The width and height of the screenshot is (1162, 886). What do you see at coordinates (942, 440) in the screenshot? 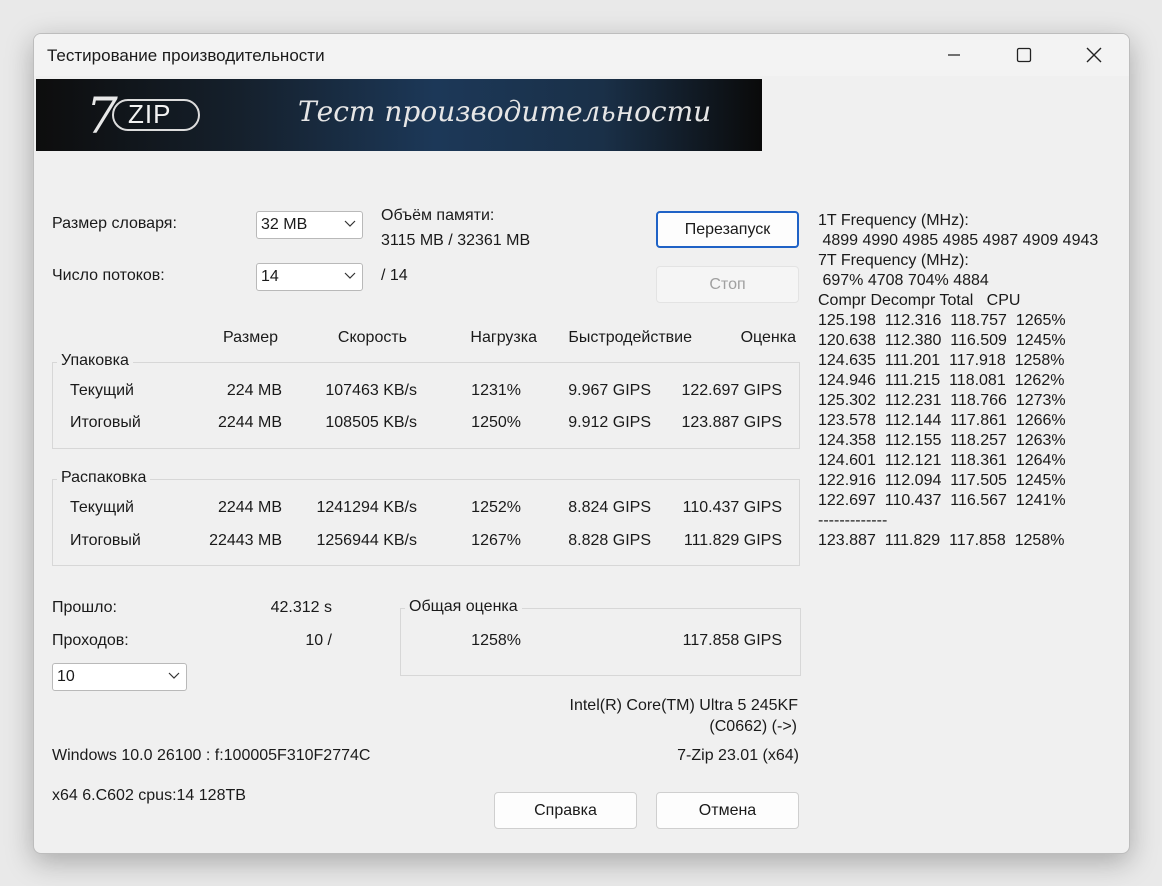
I see `log-line: 124.358 112.155 118.257 1263%` at bounding box center [942, 440].